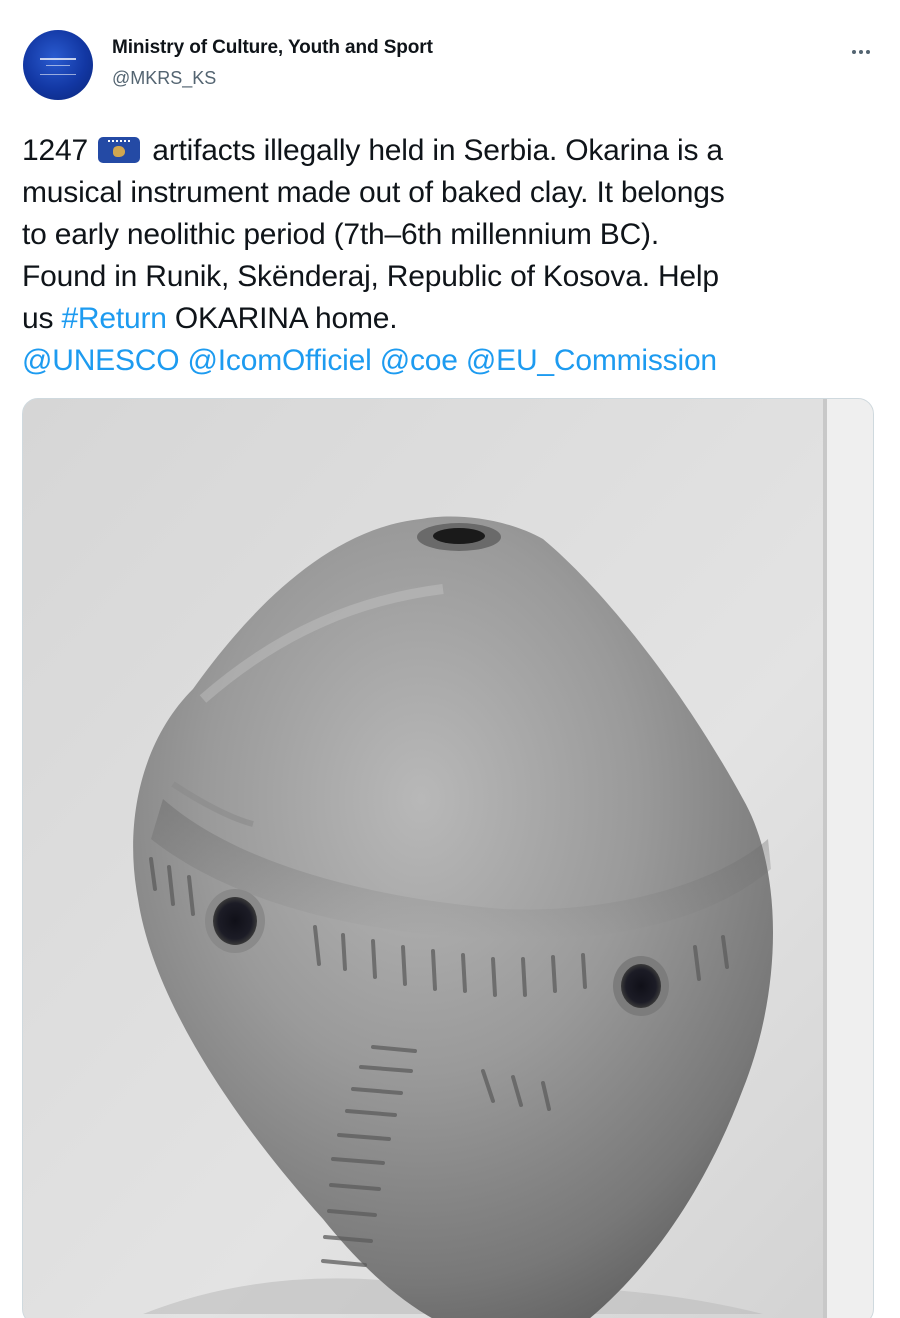 The image size is (900, 1318). I want to click on artifact-count: 1247, so click(55, 150).